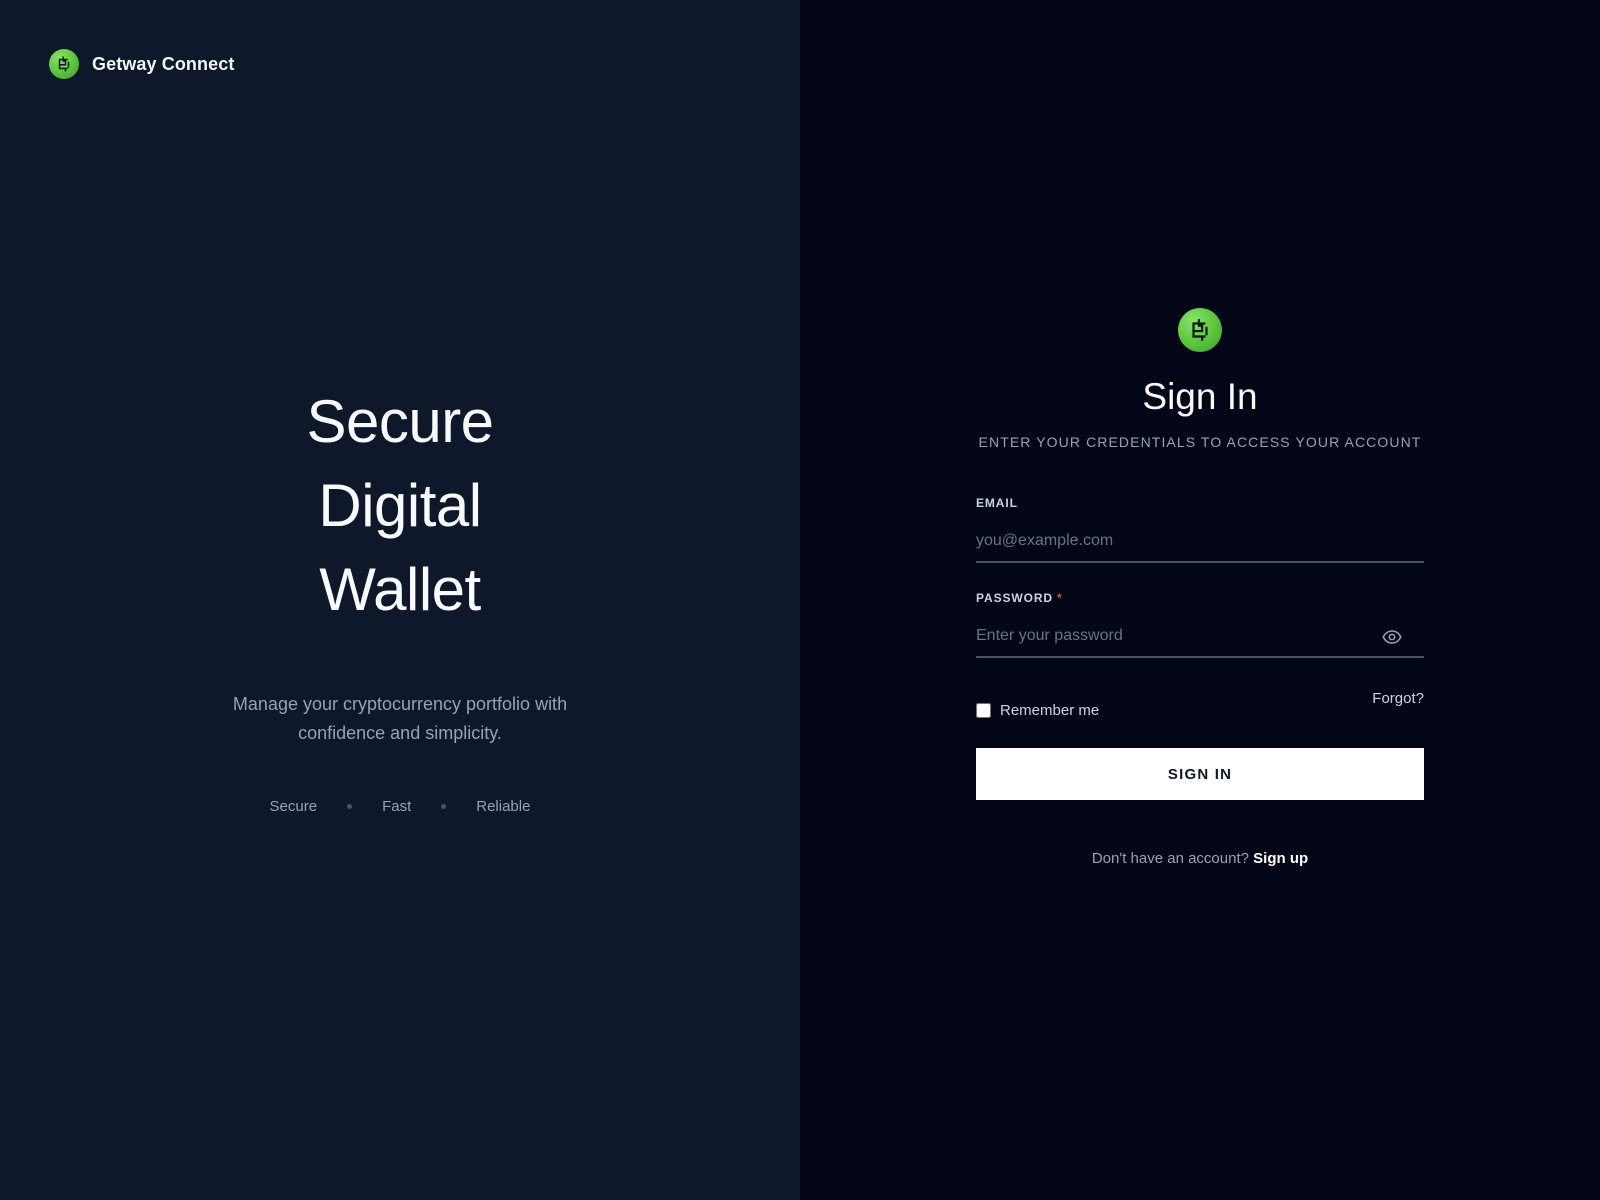  I want to click on form-options: Remember me Forgot?, so click(1200, 707).